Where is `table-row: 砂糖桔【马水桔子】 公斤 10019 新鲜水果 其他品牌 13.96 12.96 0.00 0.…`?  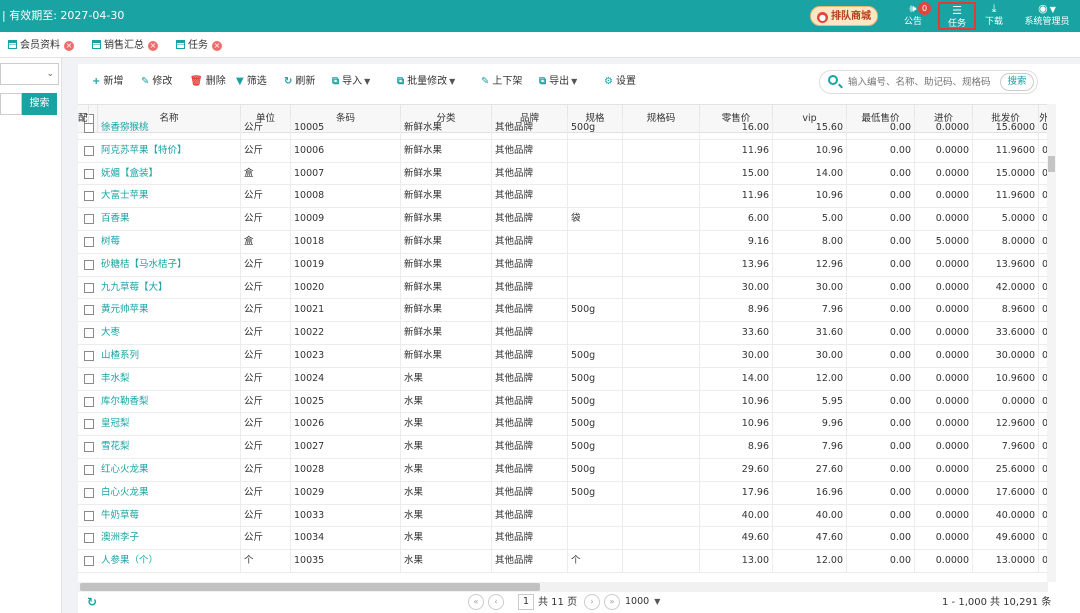 table-row: 砂糖桔【马水桔子】 公斤 10019 新鲜水果 其他品牌 13.96 12.96 0.00 0.… is located at coordinates (563, 265).